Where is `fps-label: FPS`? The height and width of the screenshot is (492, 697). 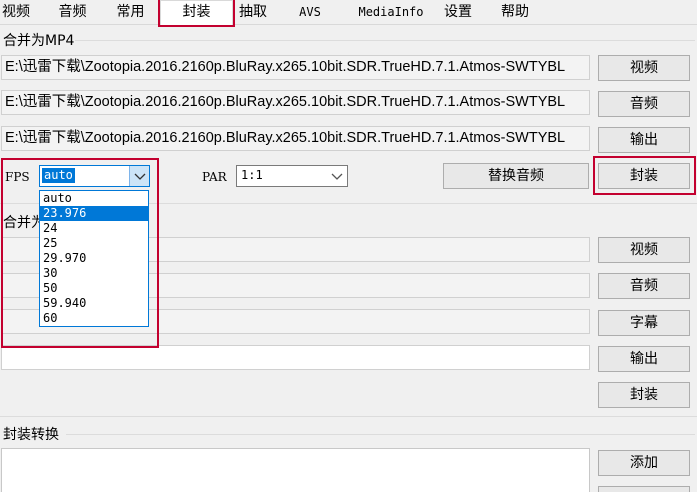 fps-label: FPS is located at coordinates (17, 177).